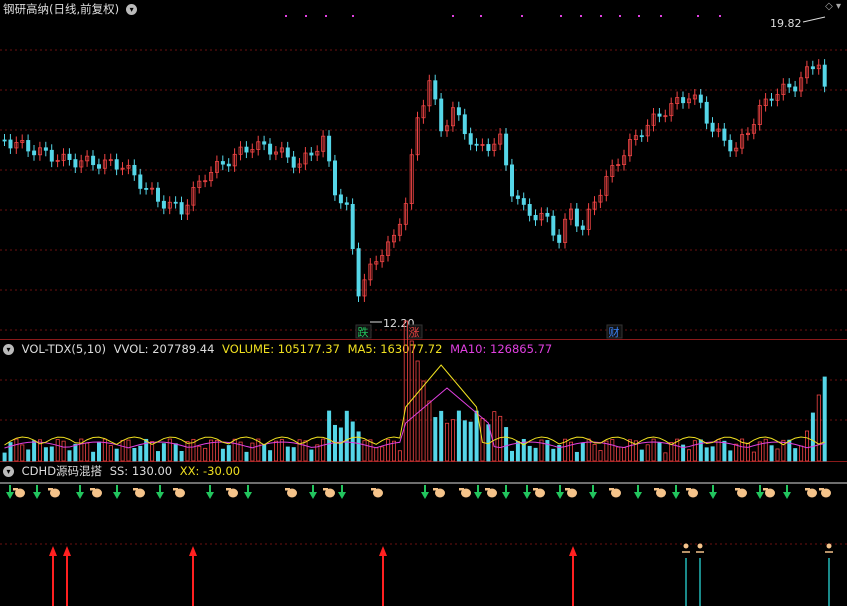 Image resolution: width=847 pixels, height=606 pixels. What do you see at coordinates (786, 23) in the screenshot?
I see `price-high-label: 19.82` at bounding box center [786, 23].